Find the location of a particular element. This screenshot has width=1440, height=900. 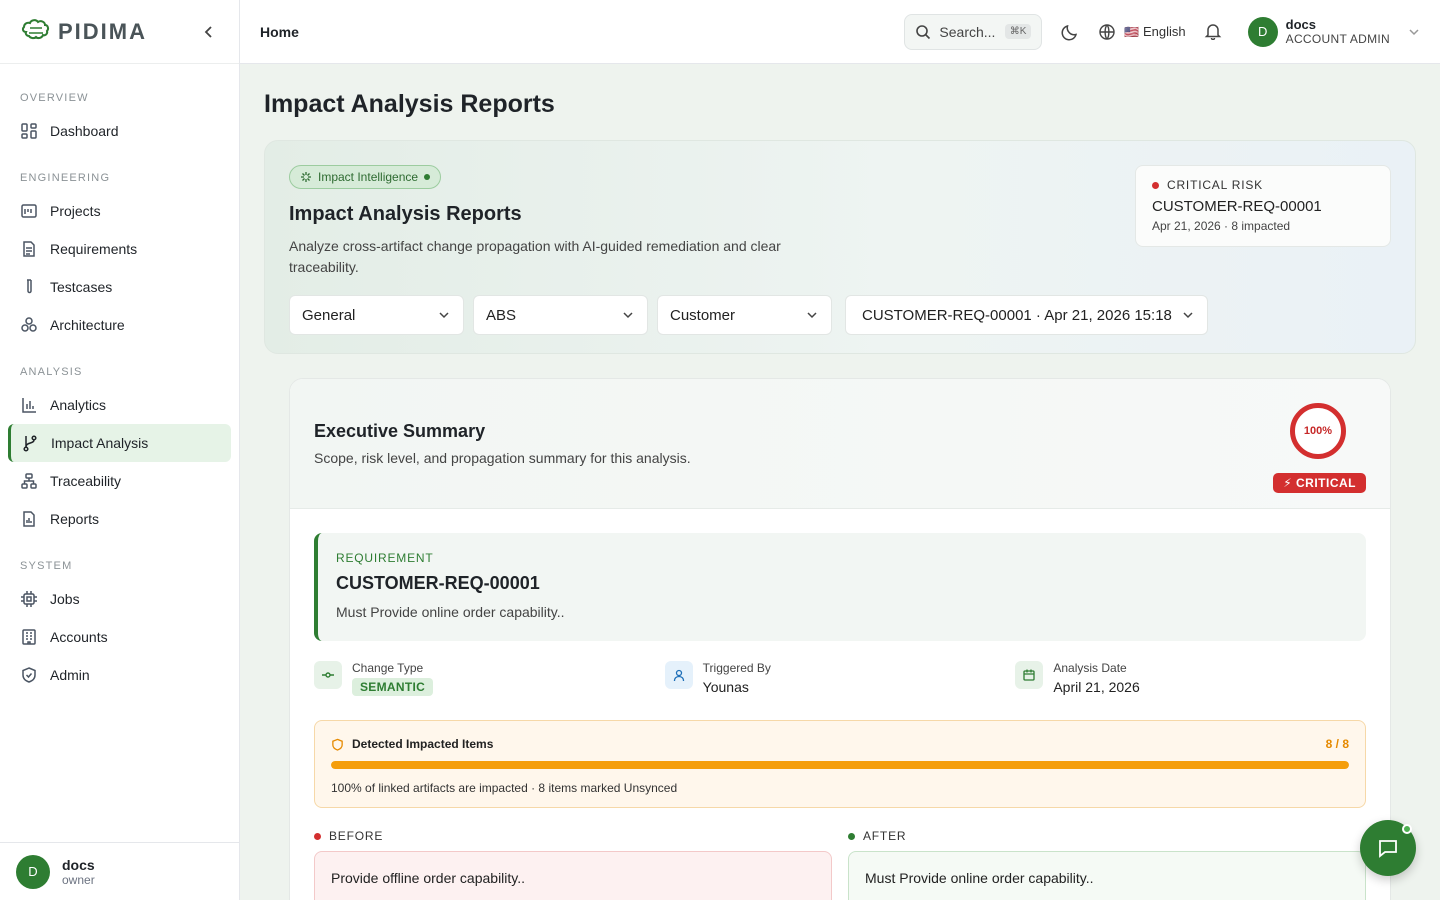

risk-meta: Apr 21, 2026 · 8 impacted is located at coordinates (1221, 226).